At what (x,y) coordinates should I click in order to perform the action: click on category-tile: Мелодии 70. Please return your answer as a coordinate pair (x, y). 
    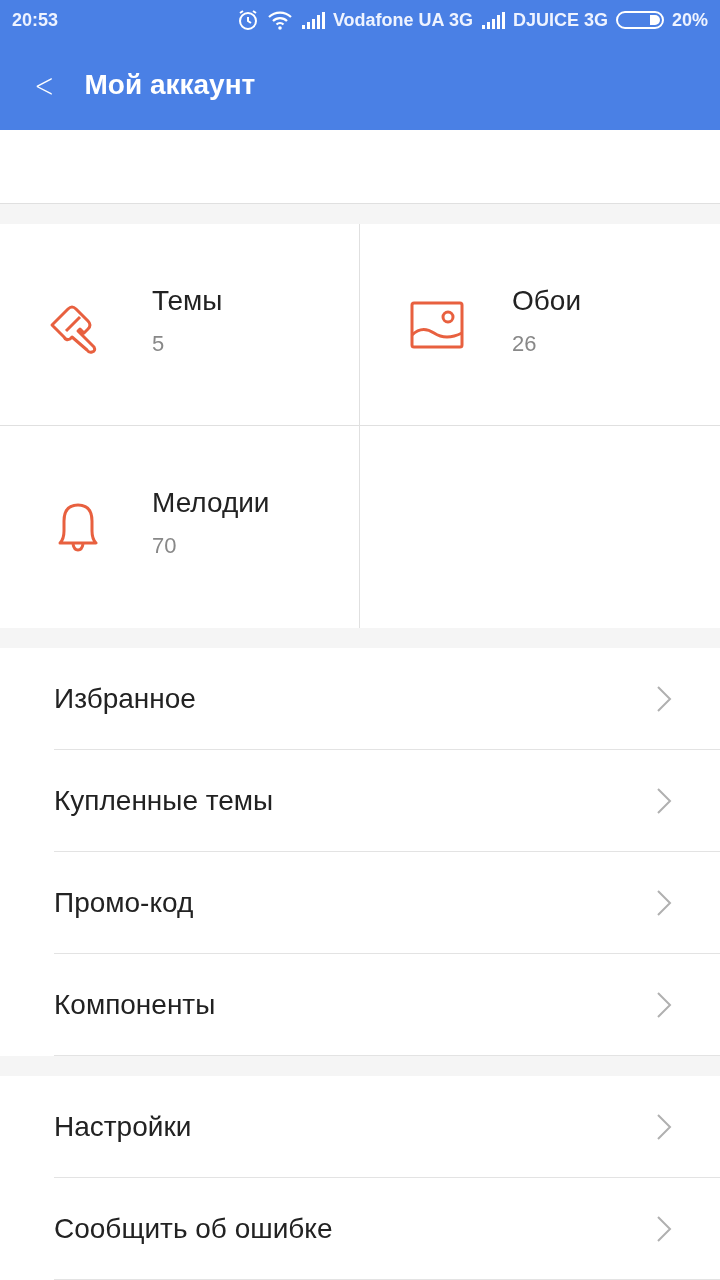
    Looking at the image, I should click on (180, 527).